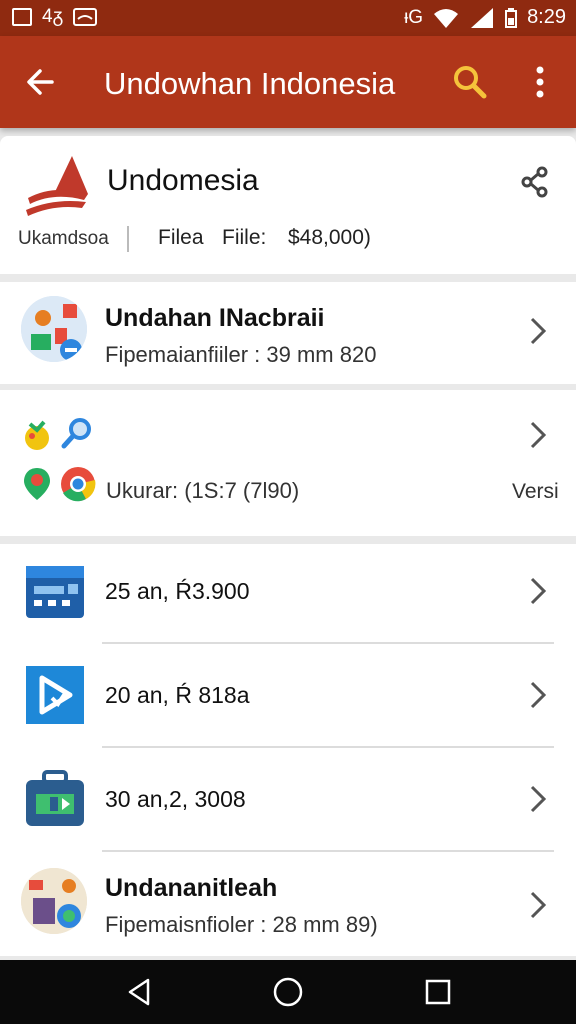  What do you see at coordinates (288, 205) in the screenshot?
I see `app-header-card: Undomesia Ukamdsoa Filea Fiile: $48,000)` at bounding box center [288, 205].